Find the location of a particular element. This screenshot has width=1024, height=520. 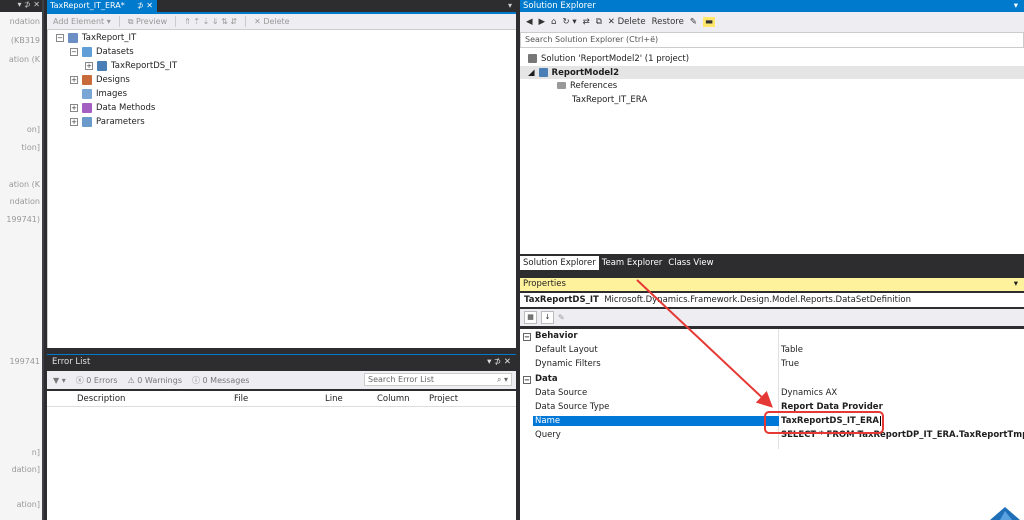

category-behavior: − Behavior is located at coordinates (772, 337).